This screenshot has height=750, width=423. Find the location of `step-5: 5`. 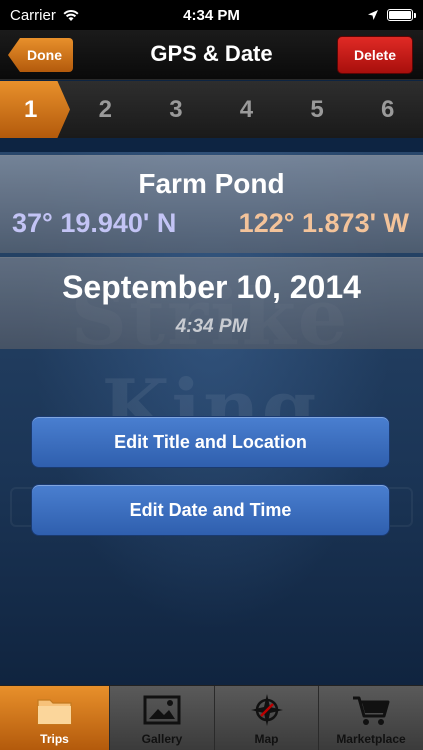

step-5: 5 is located at coordinates (317, 109).